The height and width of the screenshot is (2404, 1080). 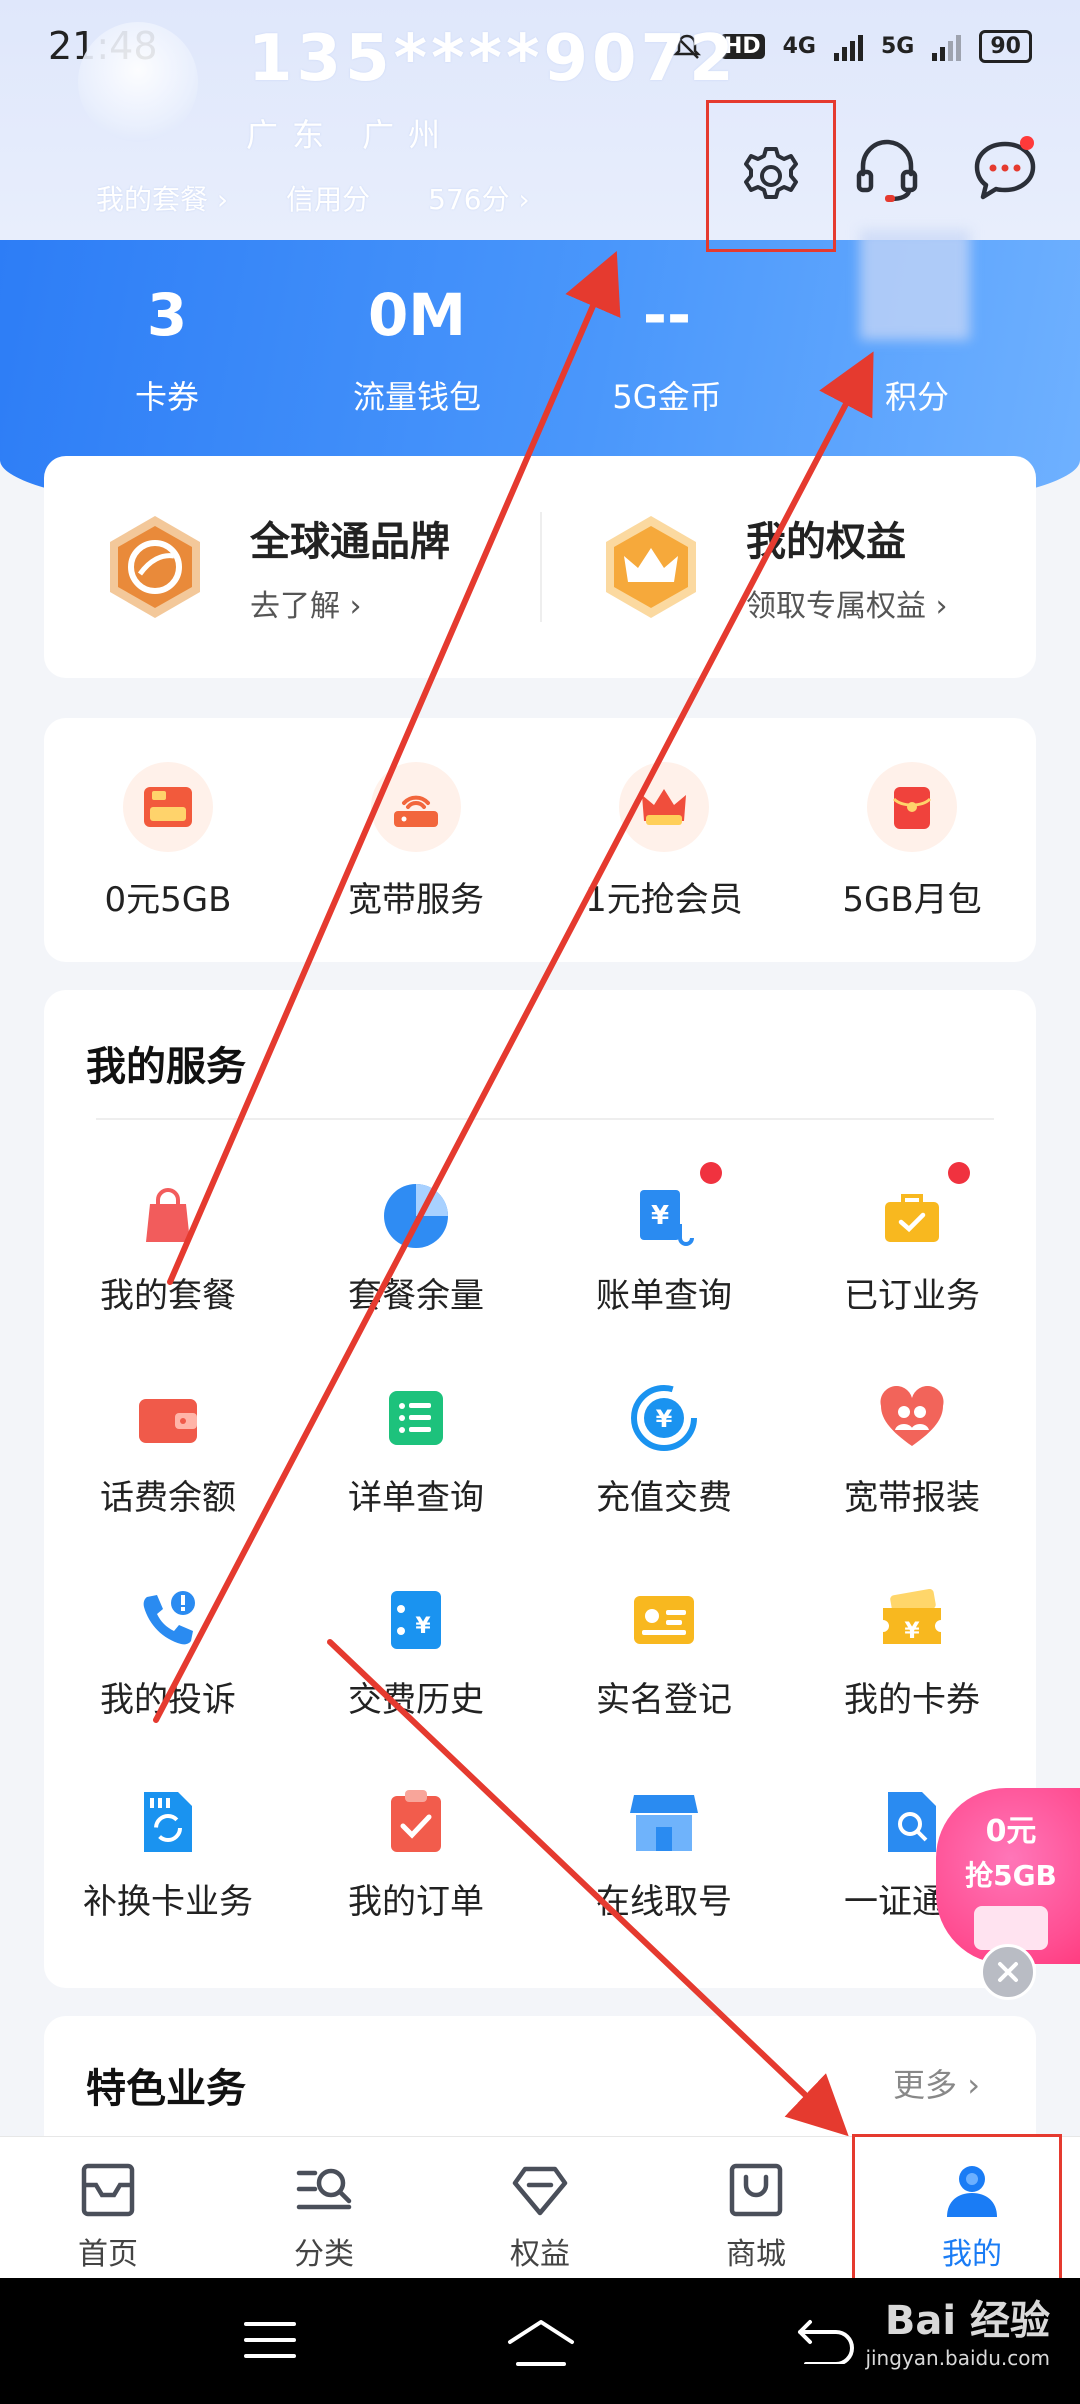 What do you see at coordinates (826, 2341) in the screenshot?
I see `back-icon` at bounding box center [826, 2341].